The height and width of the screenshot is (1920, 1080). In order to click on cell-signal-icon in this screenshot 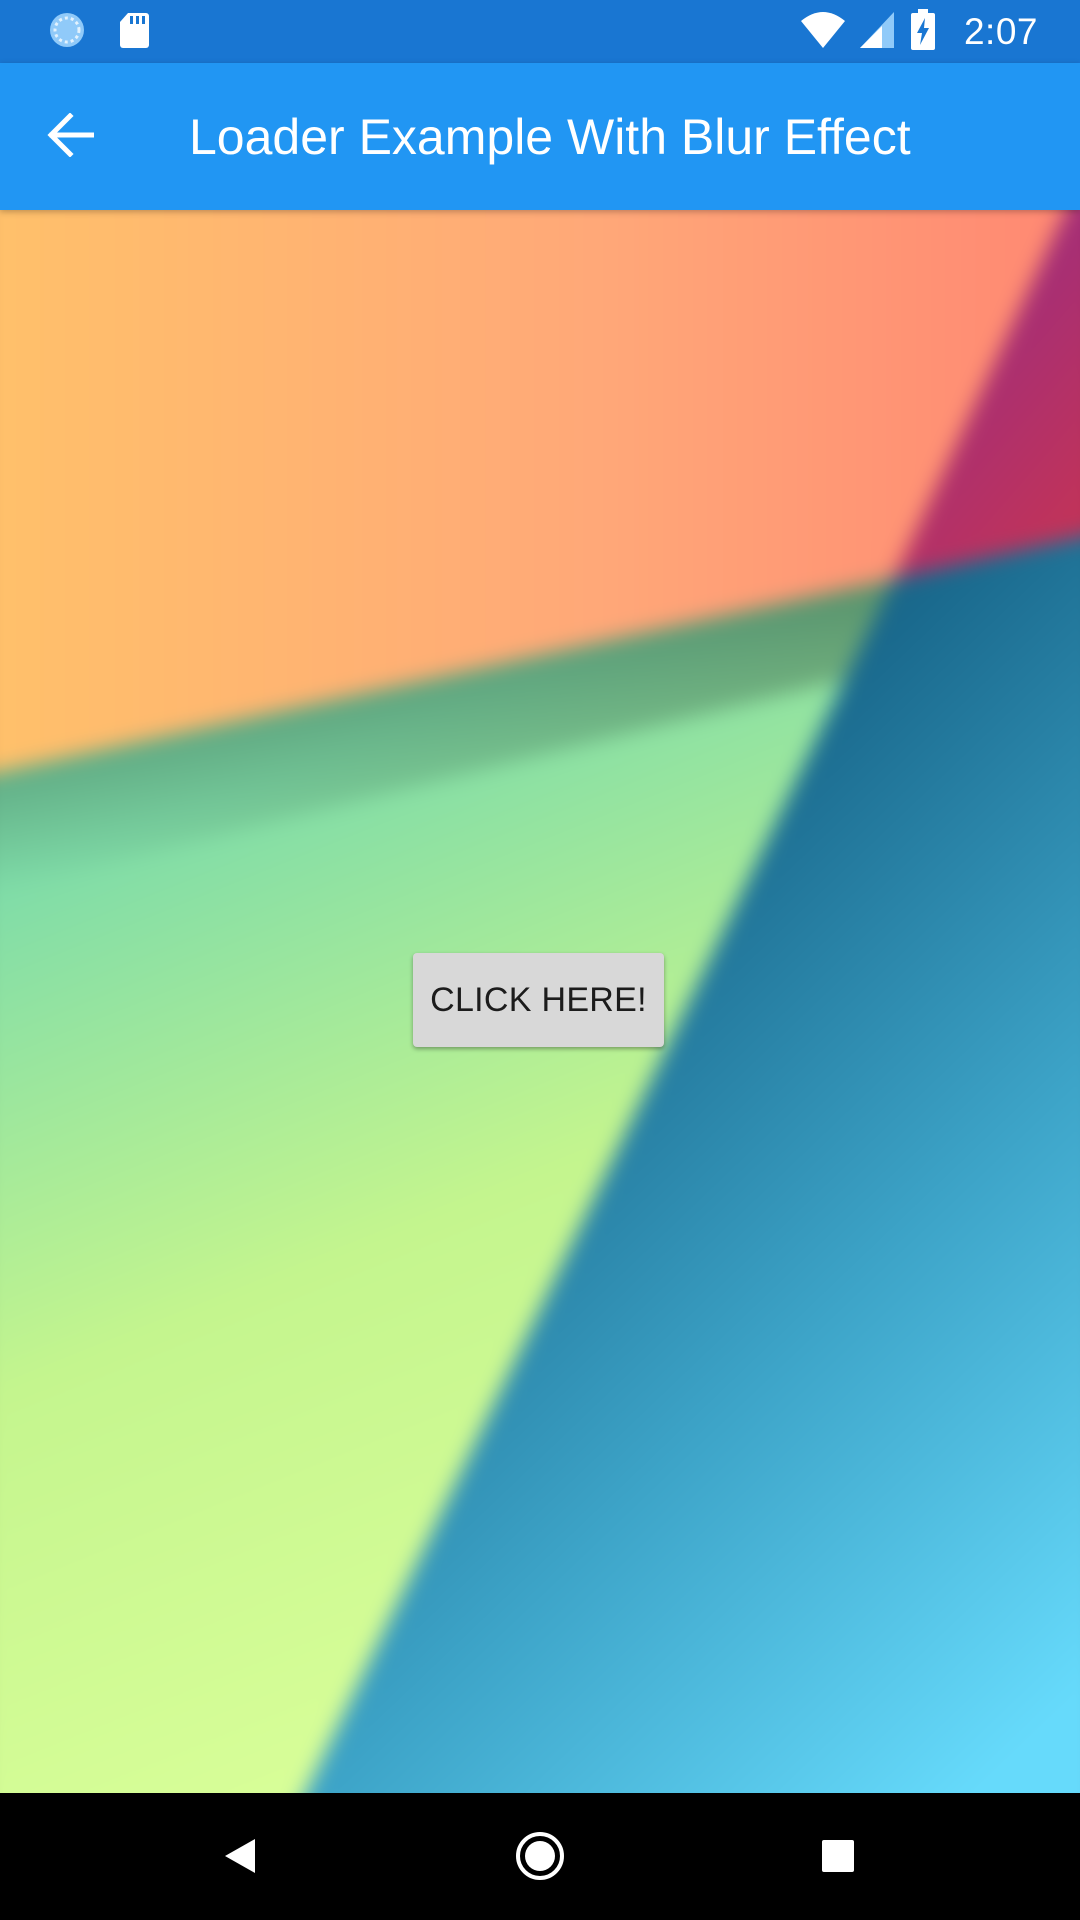, I will do `click(877, 32)`.